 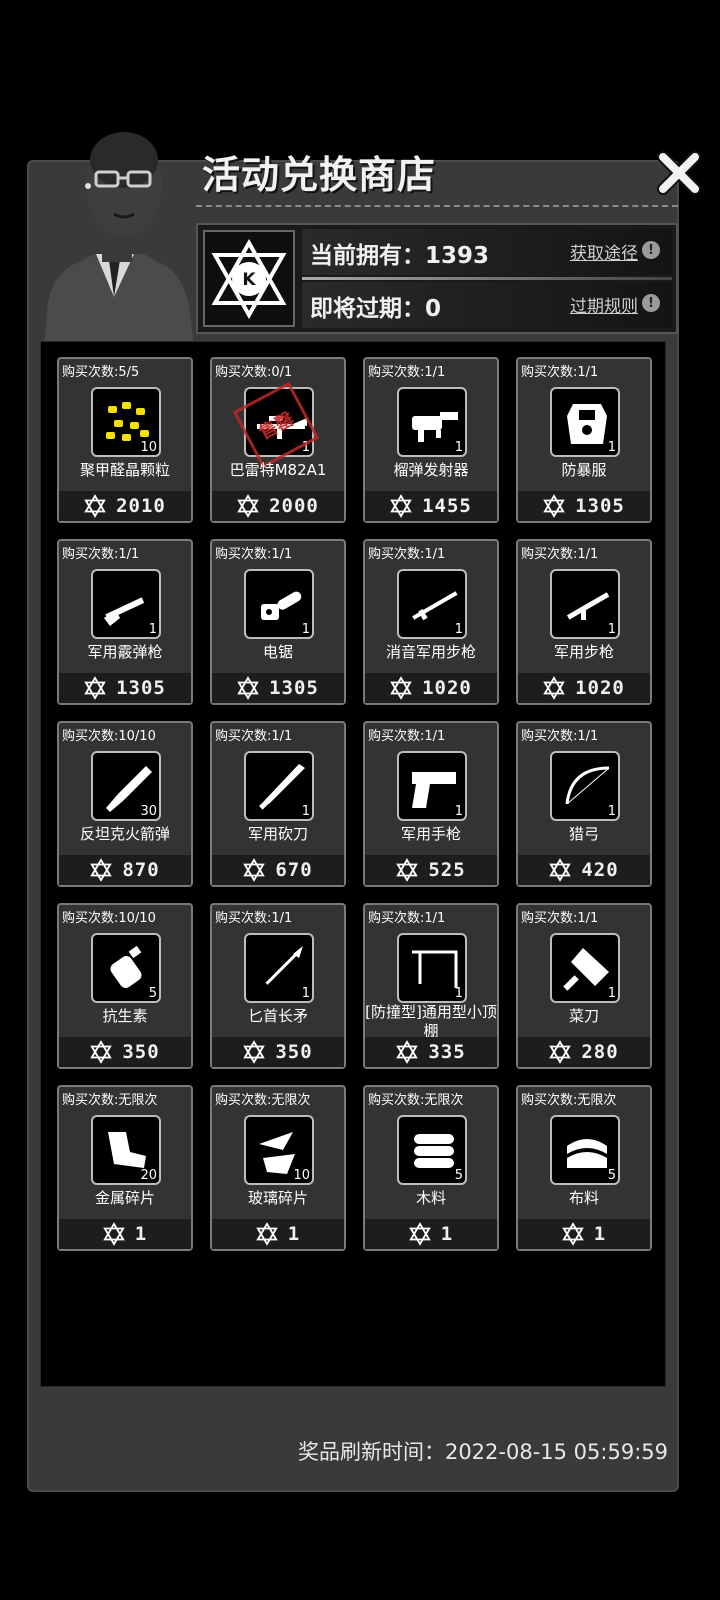 I want to click on shop-item-card: 购买次数:1/1 1 [防撞型]通用型小顶棚 335, so click(x=431, y=986).